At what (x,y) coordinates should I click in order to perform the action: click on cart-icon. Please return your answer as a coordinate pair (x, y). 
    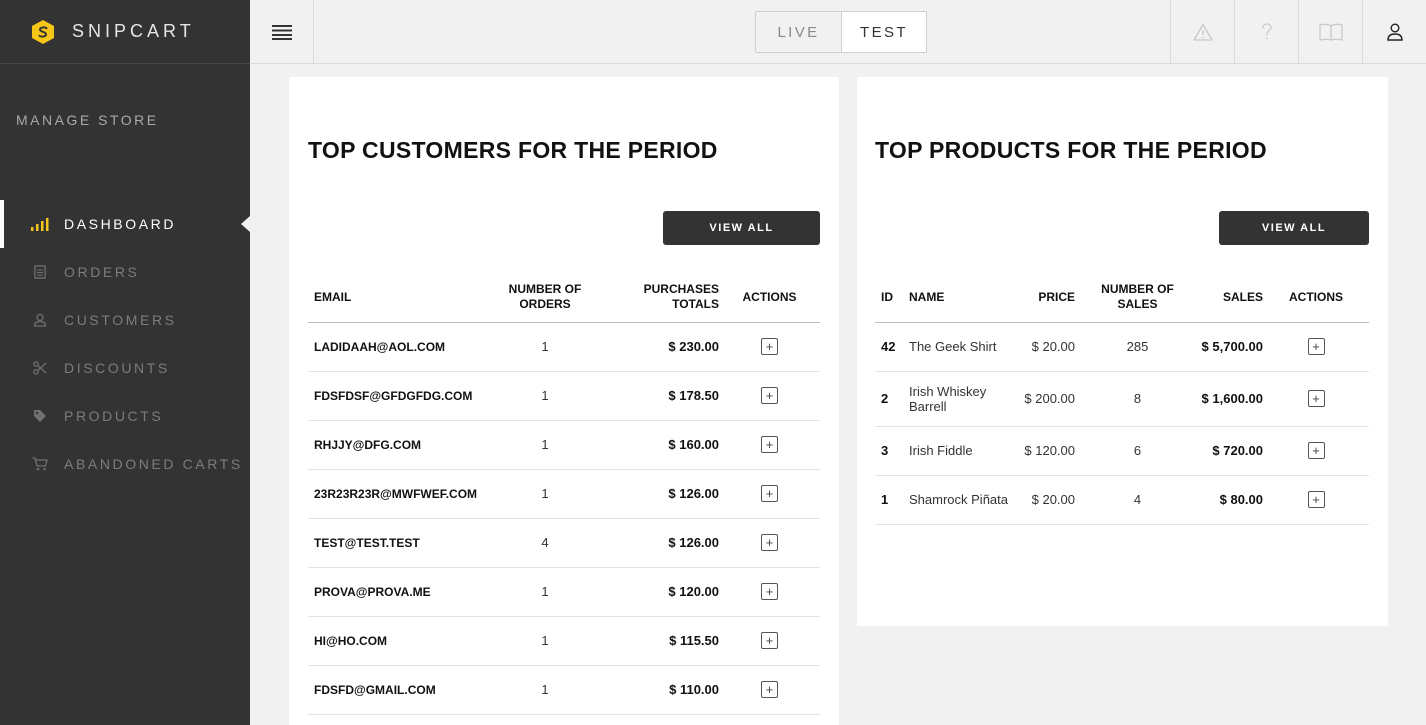
    Looking at the image, I should click on (40, 464).